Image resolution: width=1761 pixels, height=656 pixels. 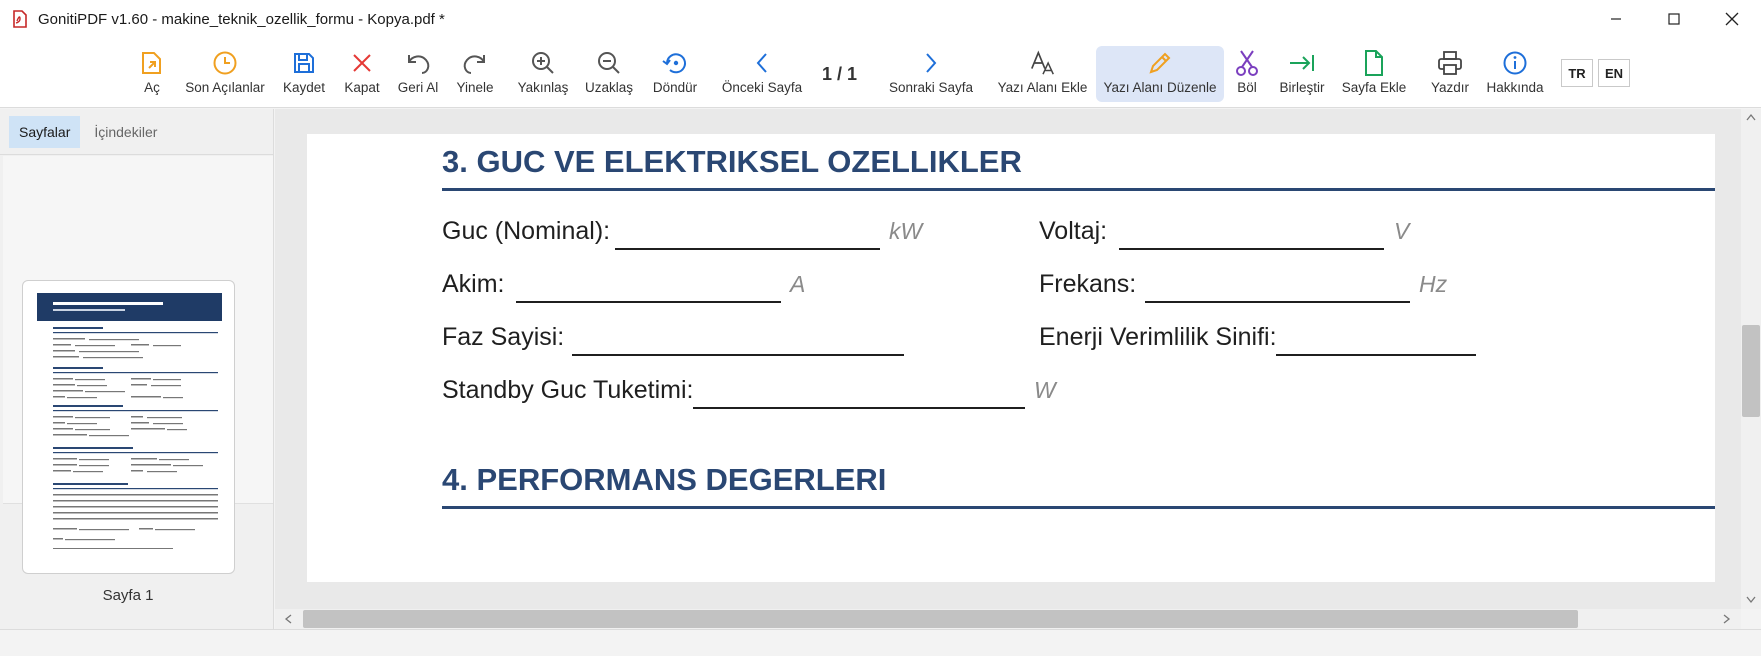 What do you see at coordinates (762, 63) in the screenshot?
I see `chevron-left-icon` at bounding box center [762, 63].